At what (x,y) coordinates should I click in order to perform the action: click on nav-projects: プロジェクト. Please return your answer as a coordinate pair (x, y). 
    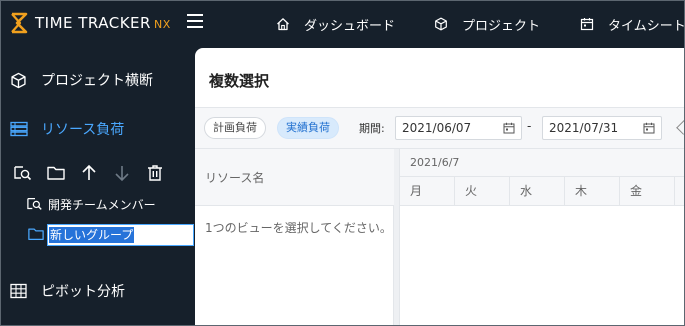
    Looking at the image, I should click on (487, 24).